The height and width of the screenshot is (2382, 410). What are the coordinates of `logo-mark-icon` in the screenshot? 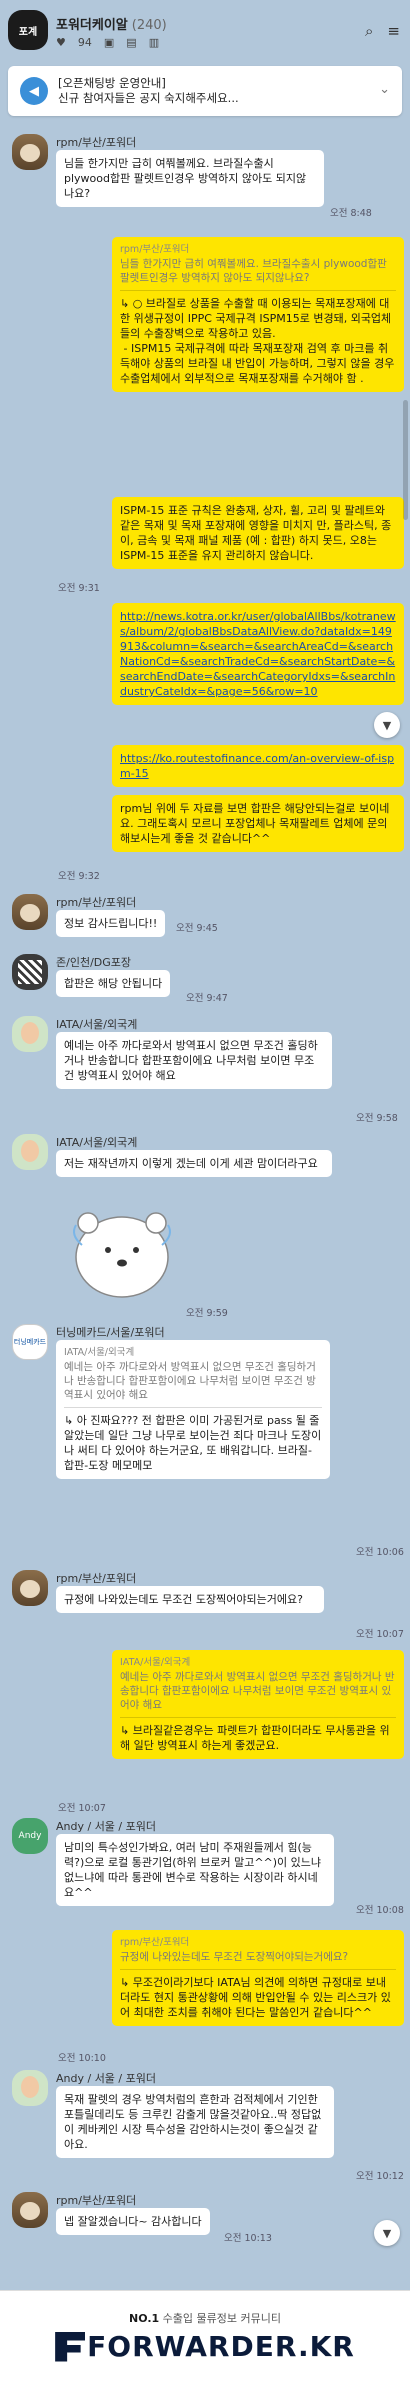 It's located at (70, 2346).